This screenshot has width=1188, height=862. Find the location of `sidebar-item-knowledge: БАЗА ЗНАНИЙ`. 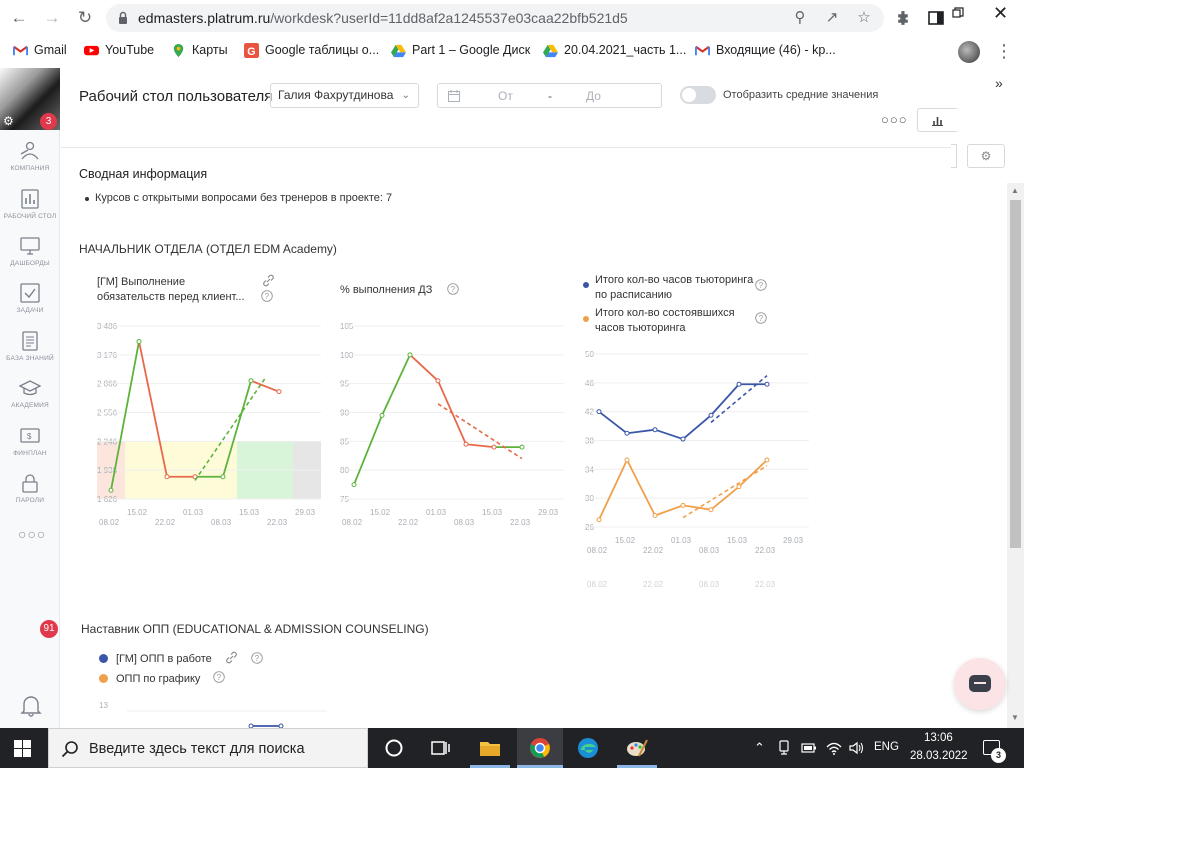

sidebar-item-knowledge: БАЗА ЗНАНИЙ is located at coordinates (30, 352).